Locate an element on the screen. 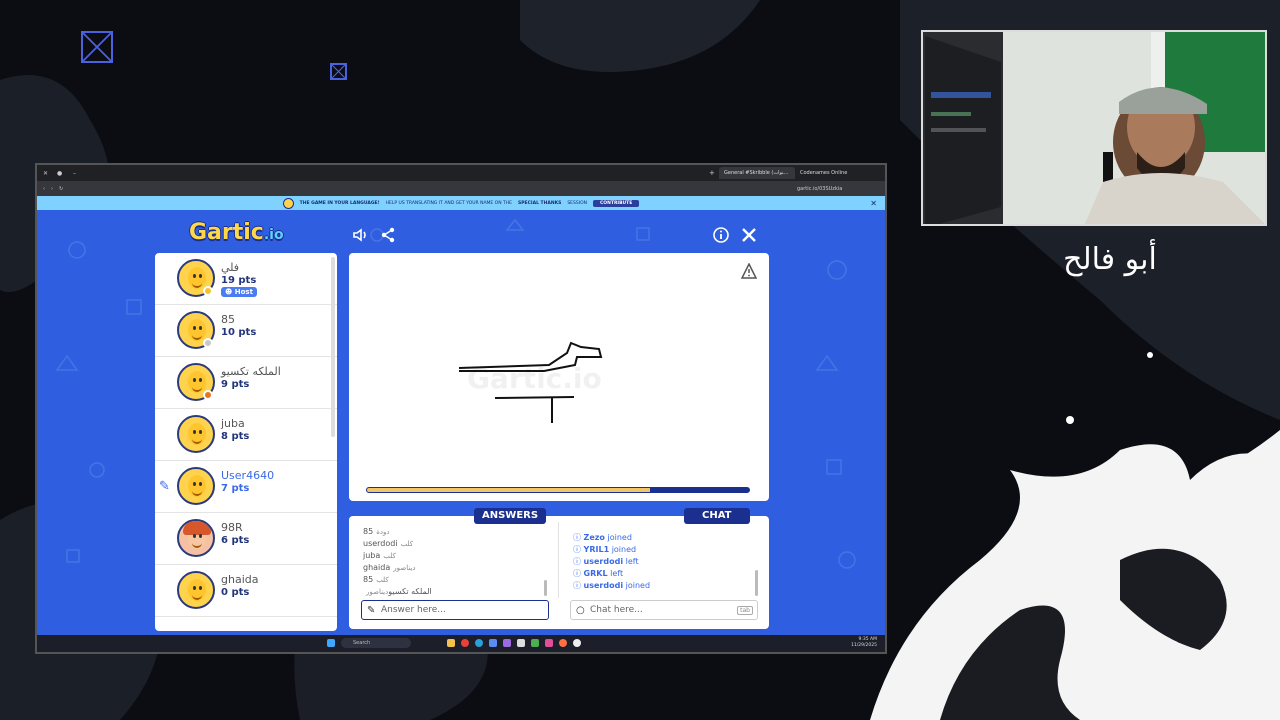  player-points: 9 pts is located at coordinates (235, 384).